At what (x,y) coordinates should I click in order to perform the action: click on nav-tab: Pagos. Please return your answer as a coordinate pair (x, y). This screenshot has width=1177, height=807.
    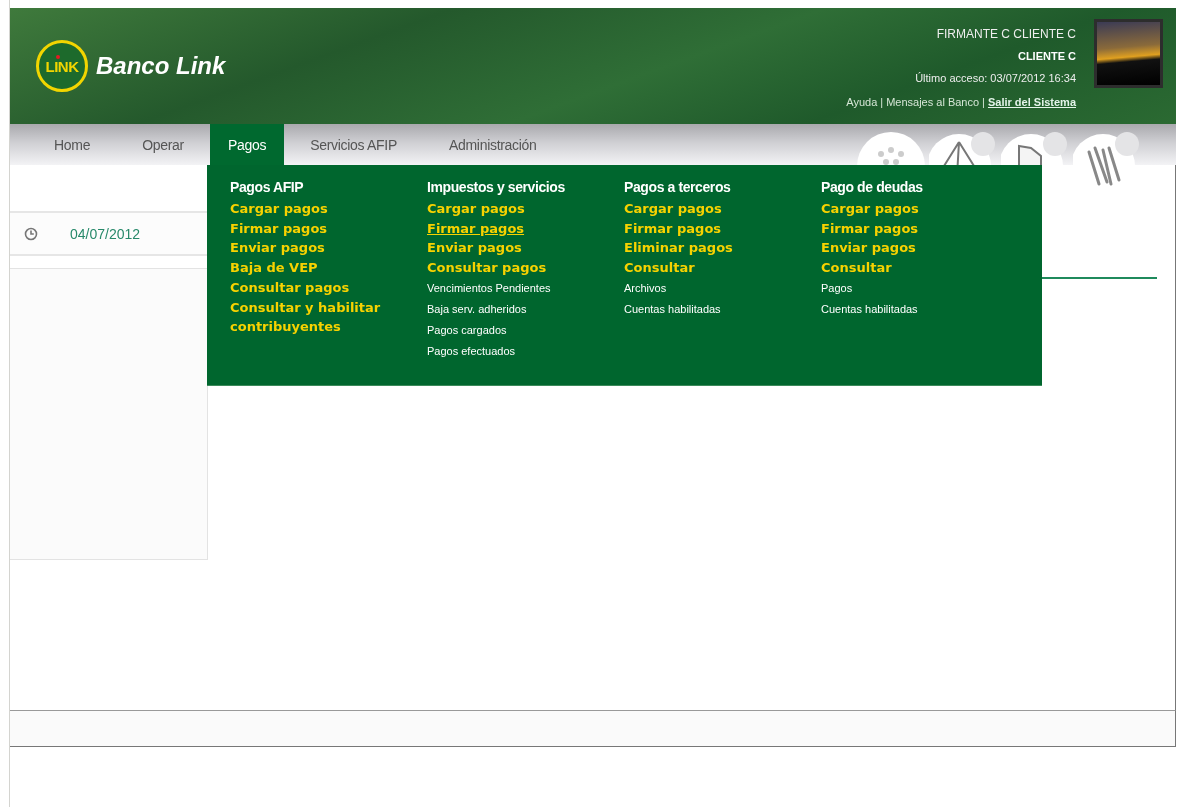
    Looking at the image, I should click on (247, 144).